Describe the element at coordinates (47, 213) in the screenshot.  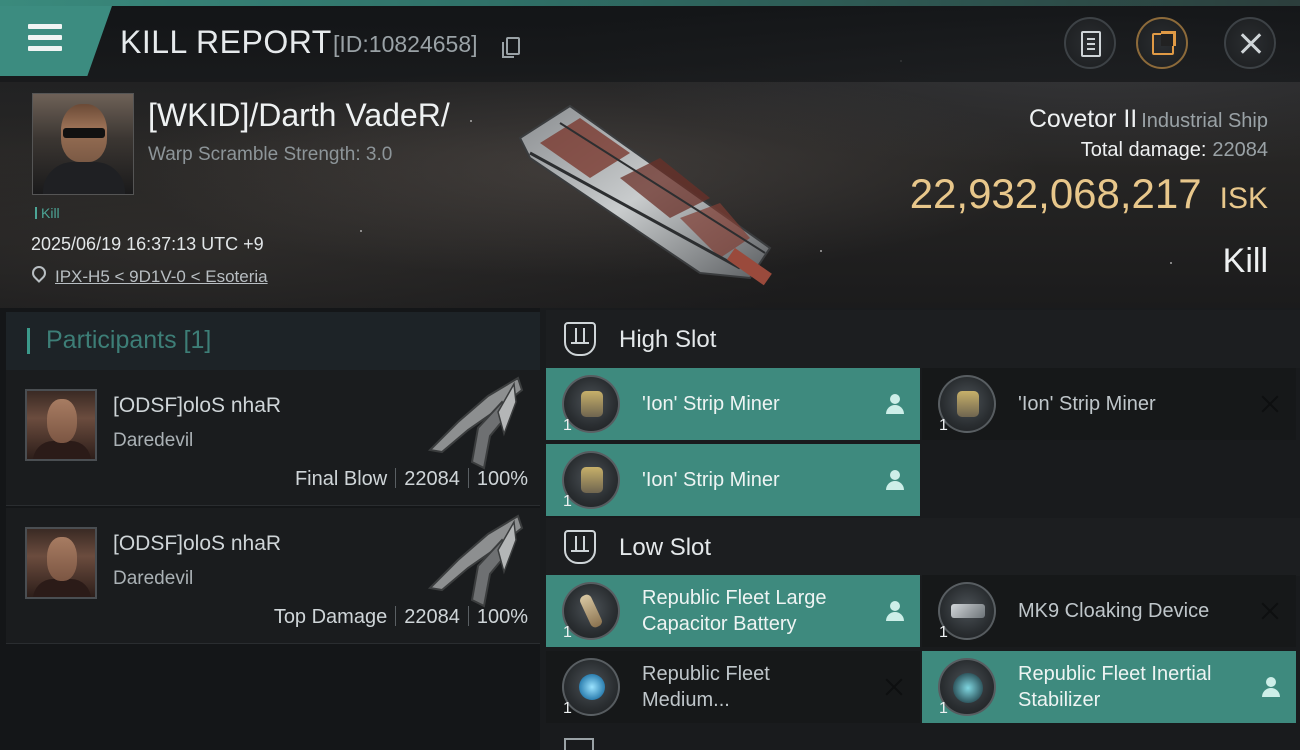
I see `result-tag: Kill` at that location.